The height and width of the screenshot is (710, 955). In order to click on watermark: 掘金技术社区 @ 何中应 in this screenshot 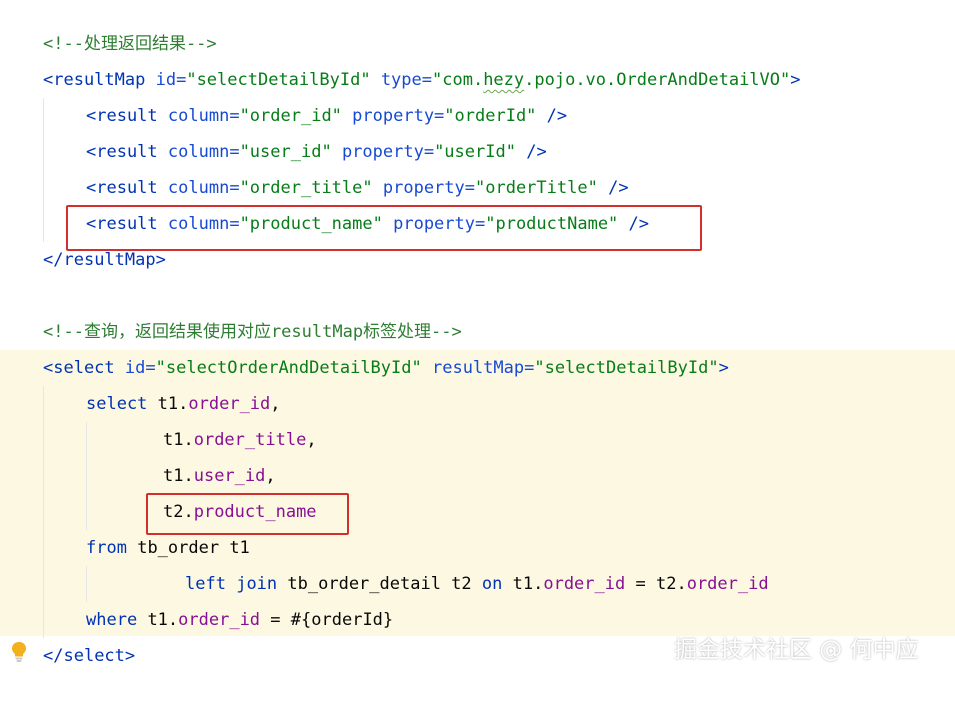, I will do `click(796, 650)`.